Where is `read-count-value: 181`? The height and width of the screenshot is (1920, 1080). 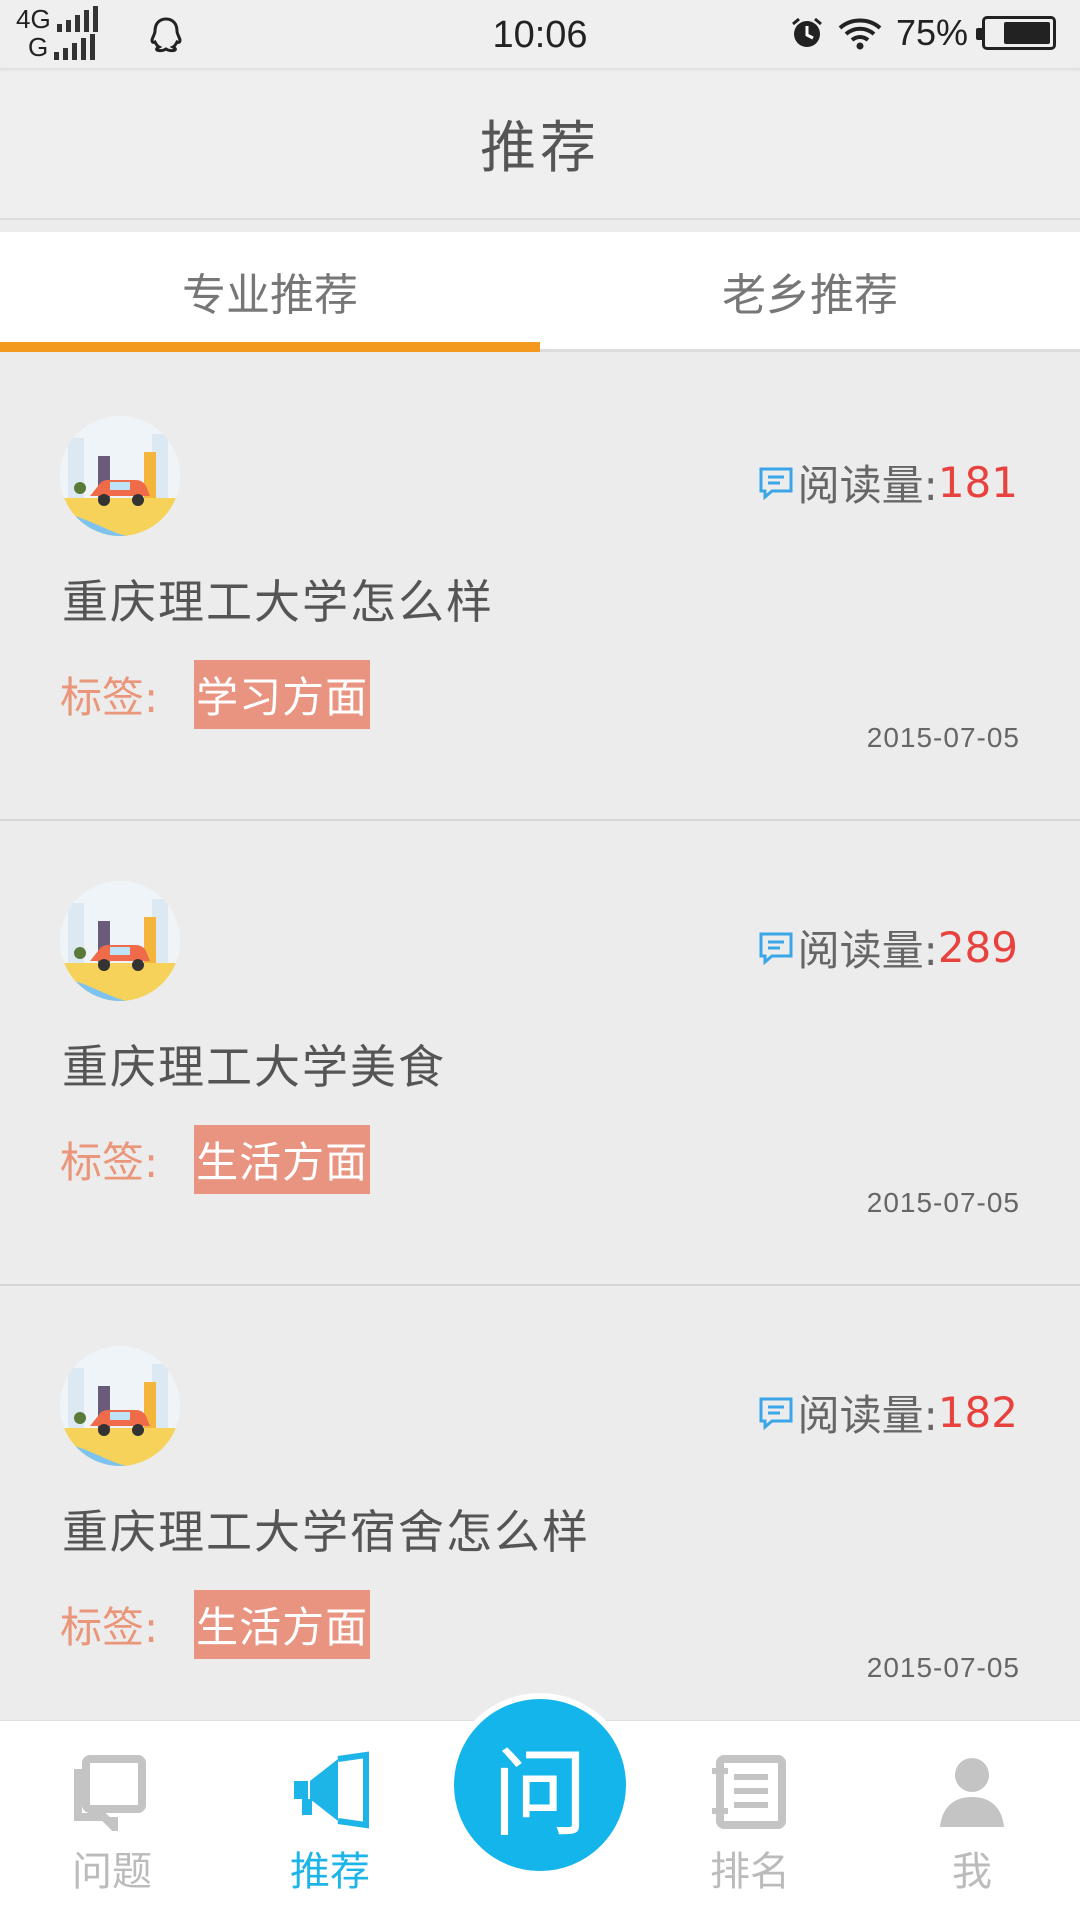
read-count-value: 181 is located at coordinates (977, 482).